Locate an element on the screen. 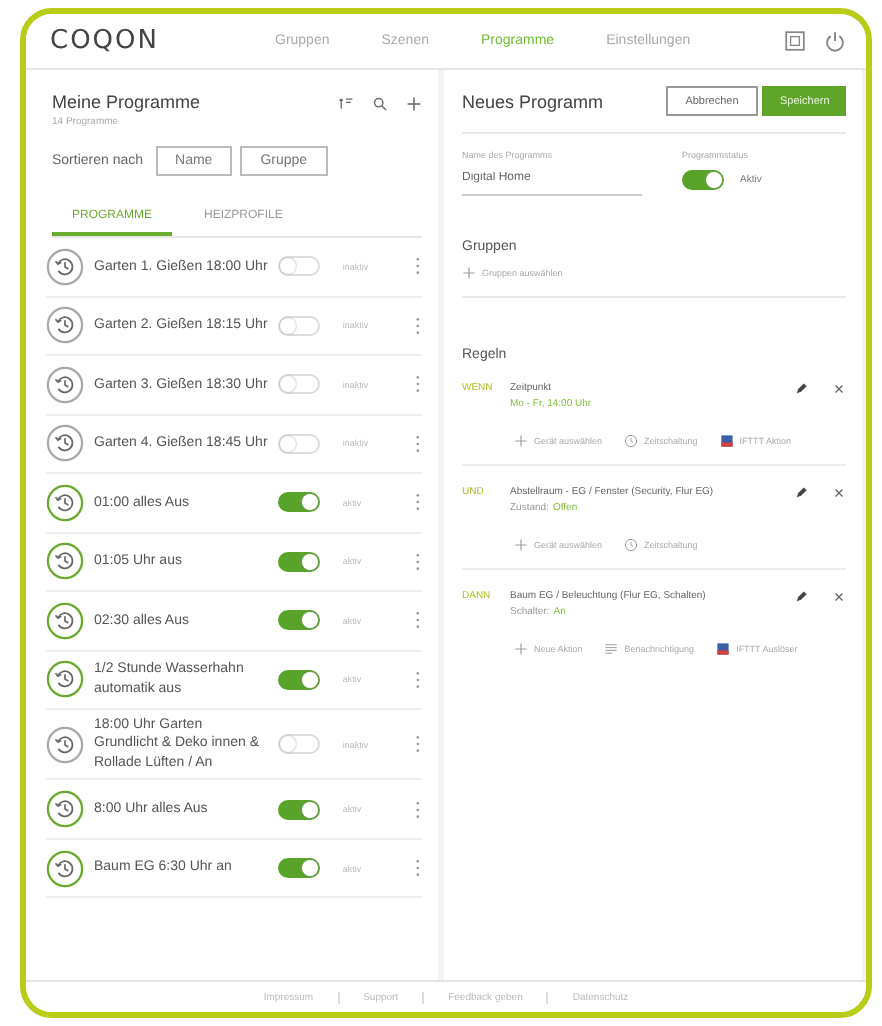 This screenshot has height=1026, width=882. sort-icon is located at coordinates (346, 104).